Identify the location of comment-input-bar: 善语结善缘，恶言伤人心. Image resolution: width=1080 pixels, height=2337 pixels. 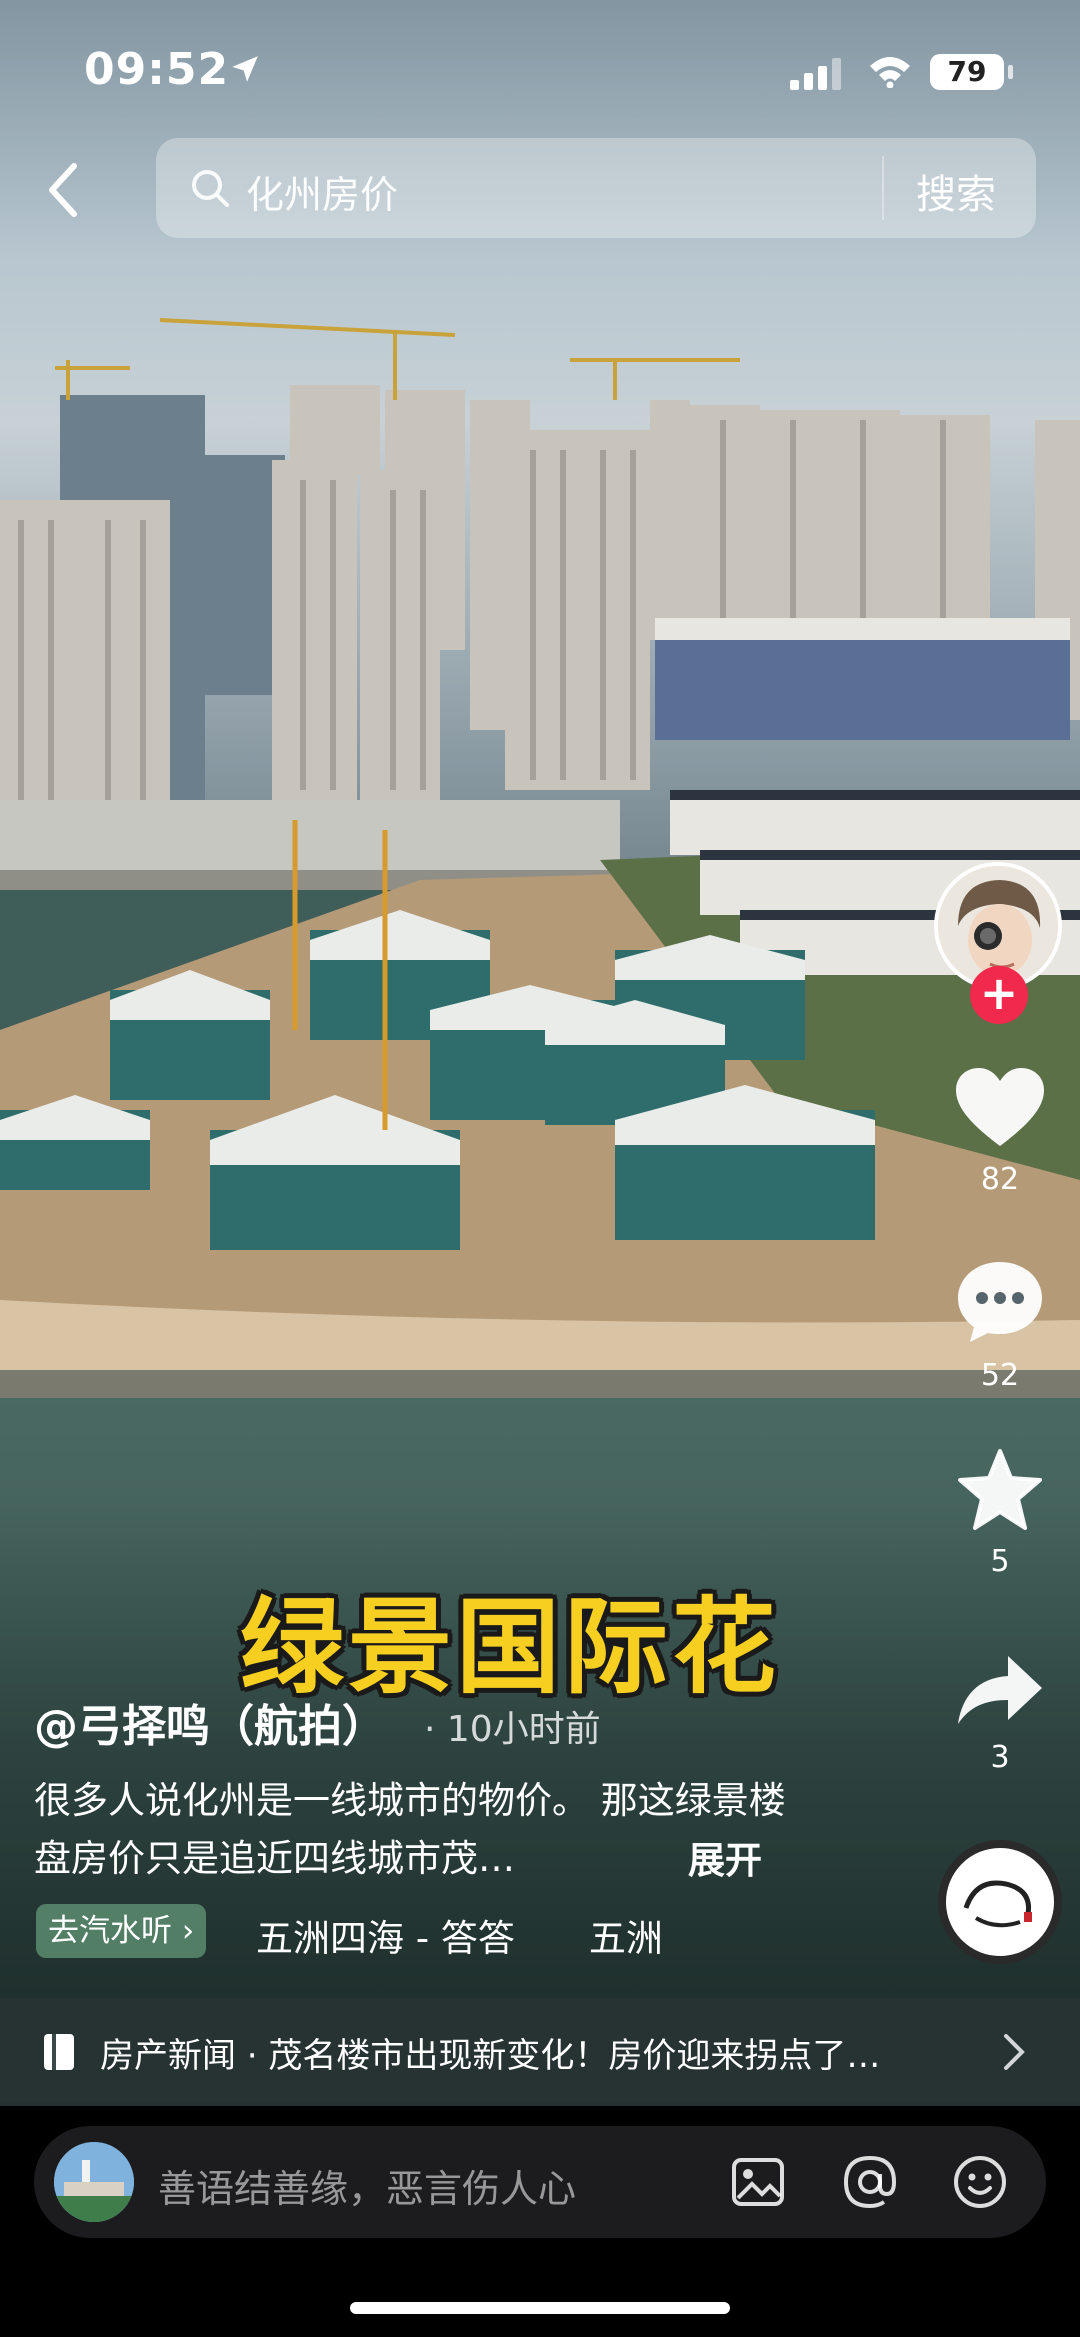
(540, 2182).